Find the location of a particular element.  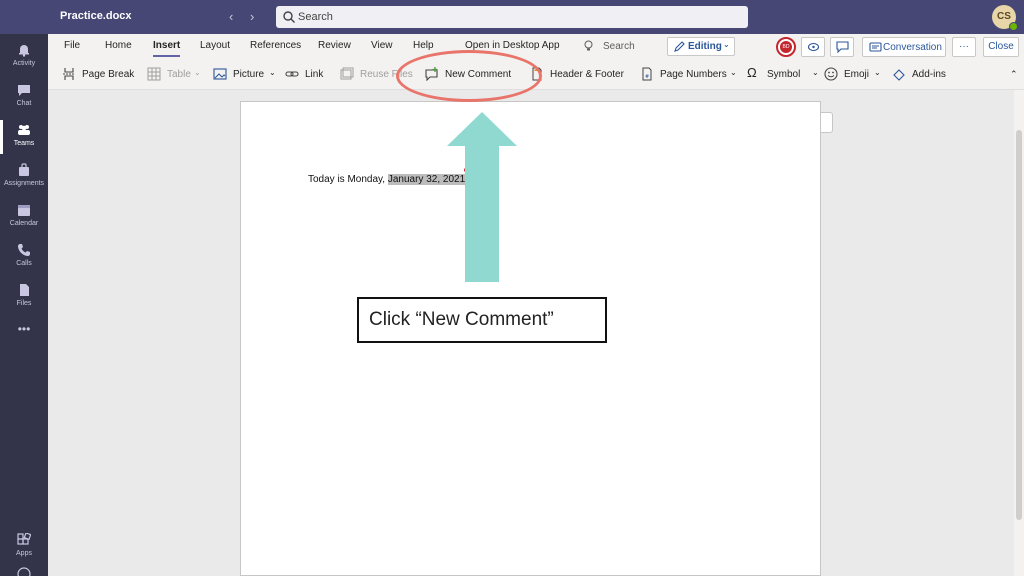

rail-item-activity: Activity is located at coordinates (24, 58).